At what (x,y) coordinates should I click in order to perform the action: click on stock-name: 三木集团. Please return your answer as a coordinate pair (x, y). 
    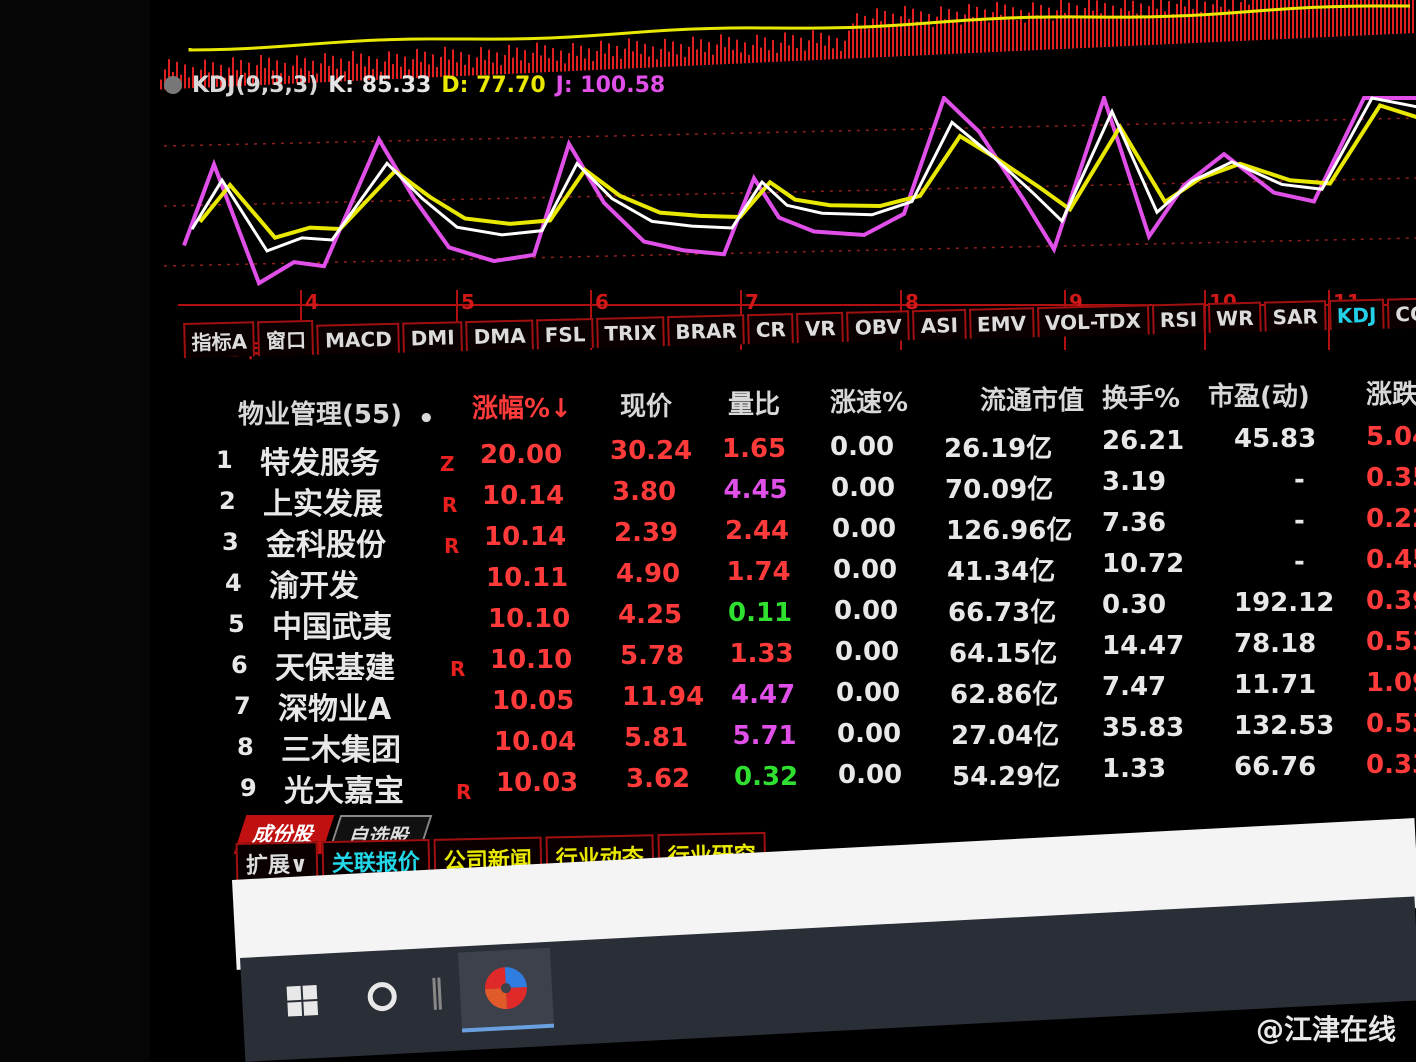
    Looking at the image, I should click on (341, 747).